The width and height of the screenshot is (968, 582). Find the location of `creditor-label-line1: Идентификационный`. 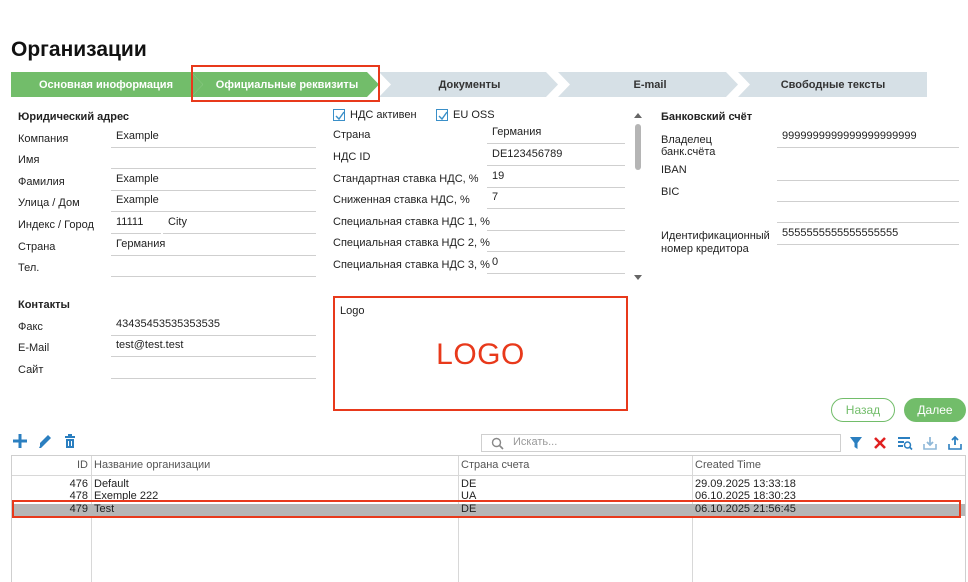

creditor-label-line1: Идентификационный is located at coordinates (715, 236).